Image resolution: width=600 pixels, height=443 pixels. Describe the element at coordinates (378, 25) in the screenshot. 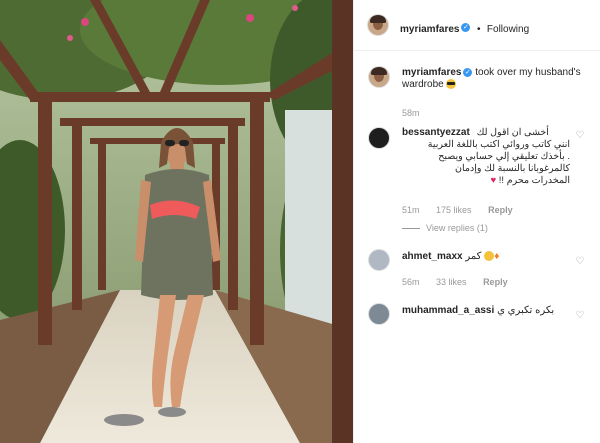

I see `author-avatar` at that location.